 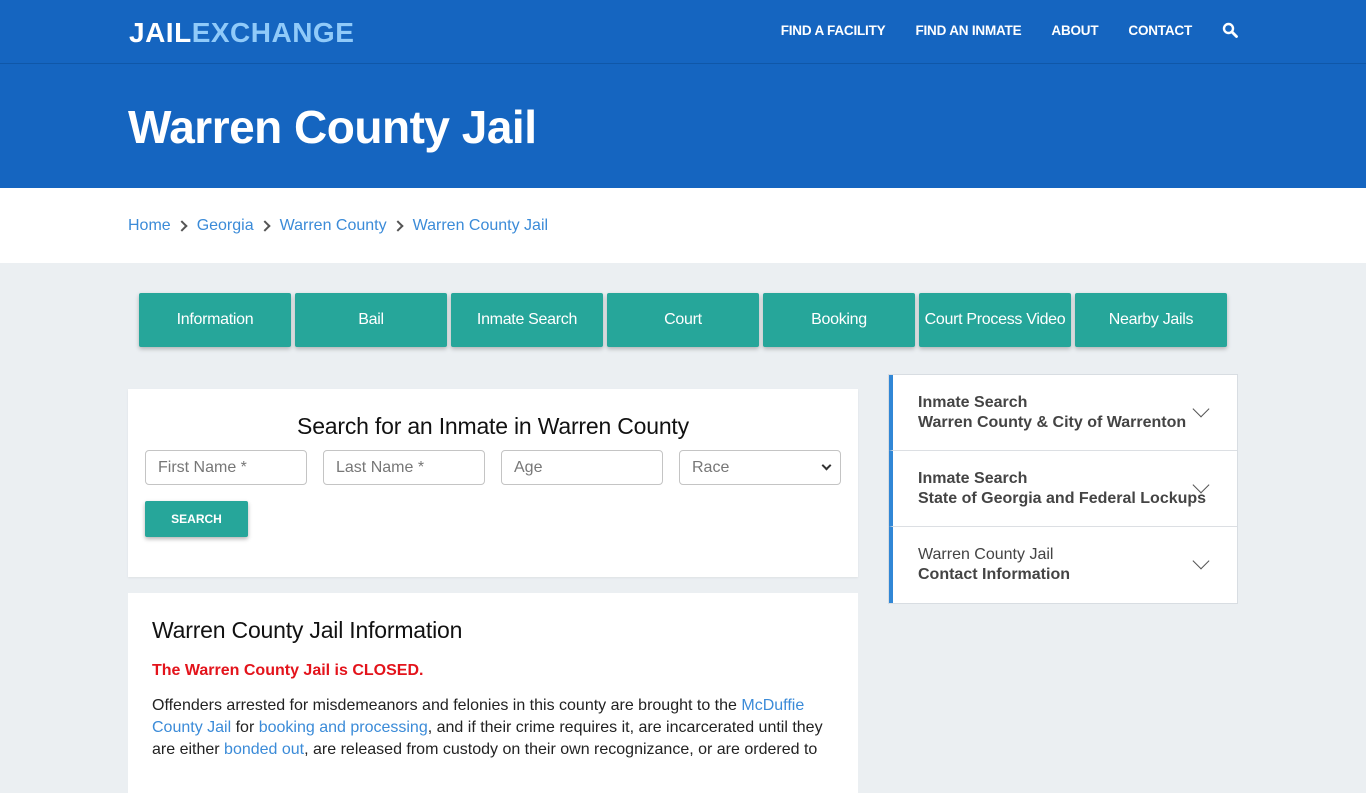 I want to click on race-select: Race, so click(x=760, y=467).